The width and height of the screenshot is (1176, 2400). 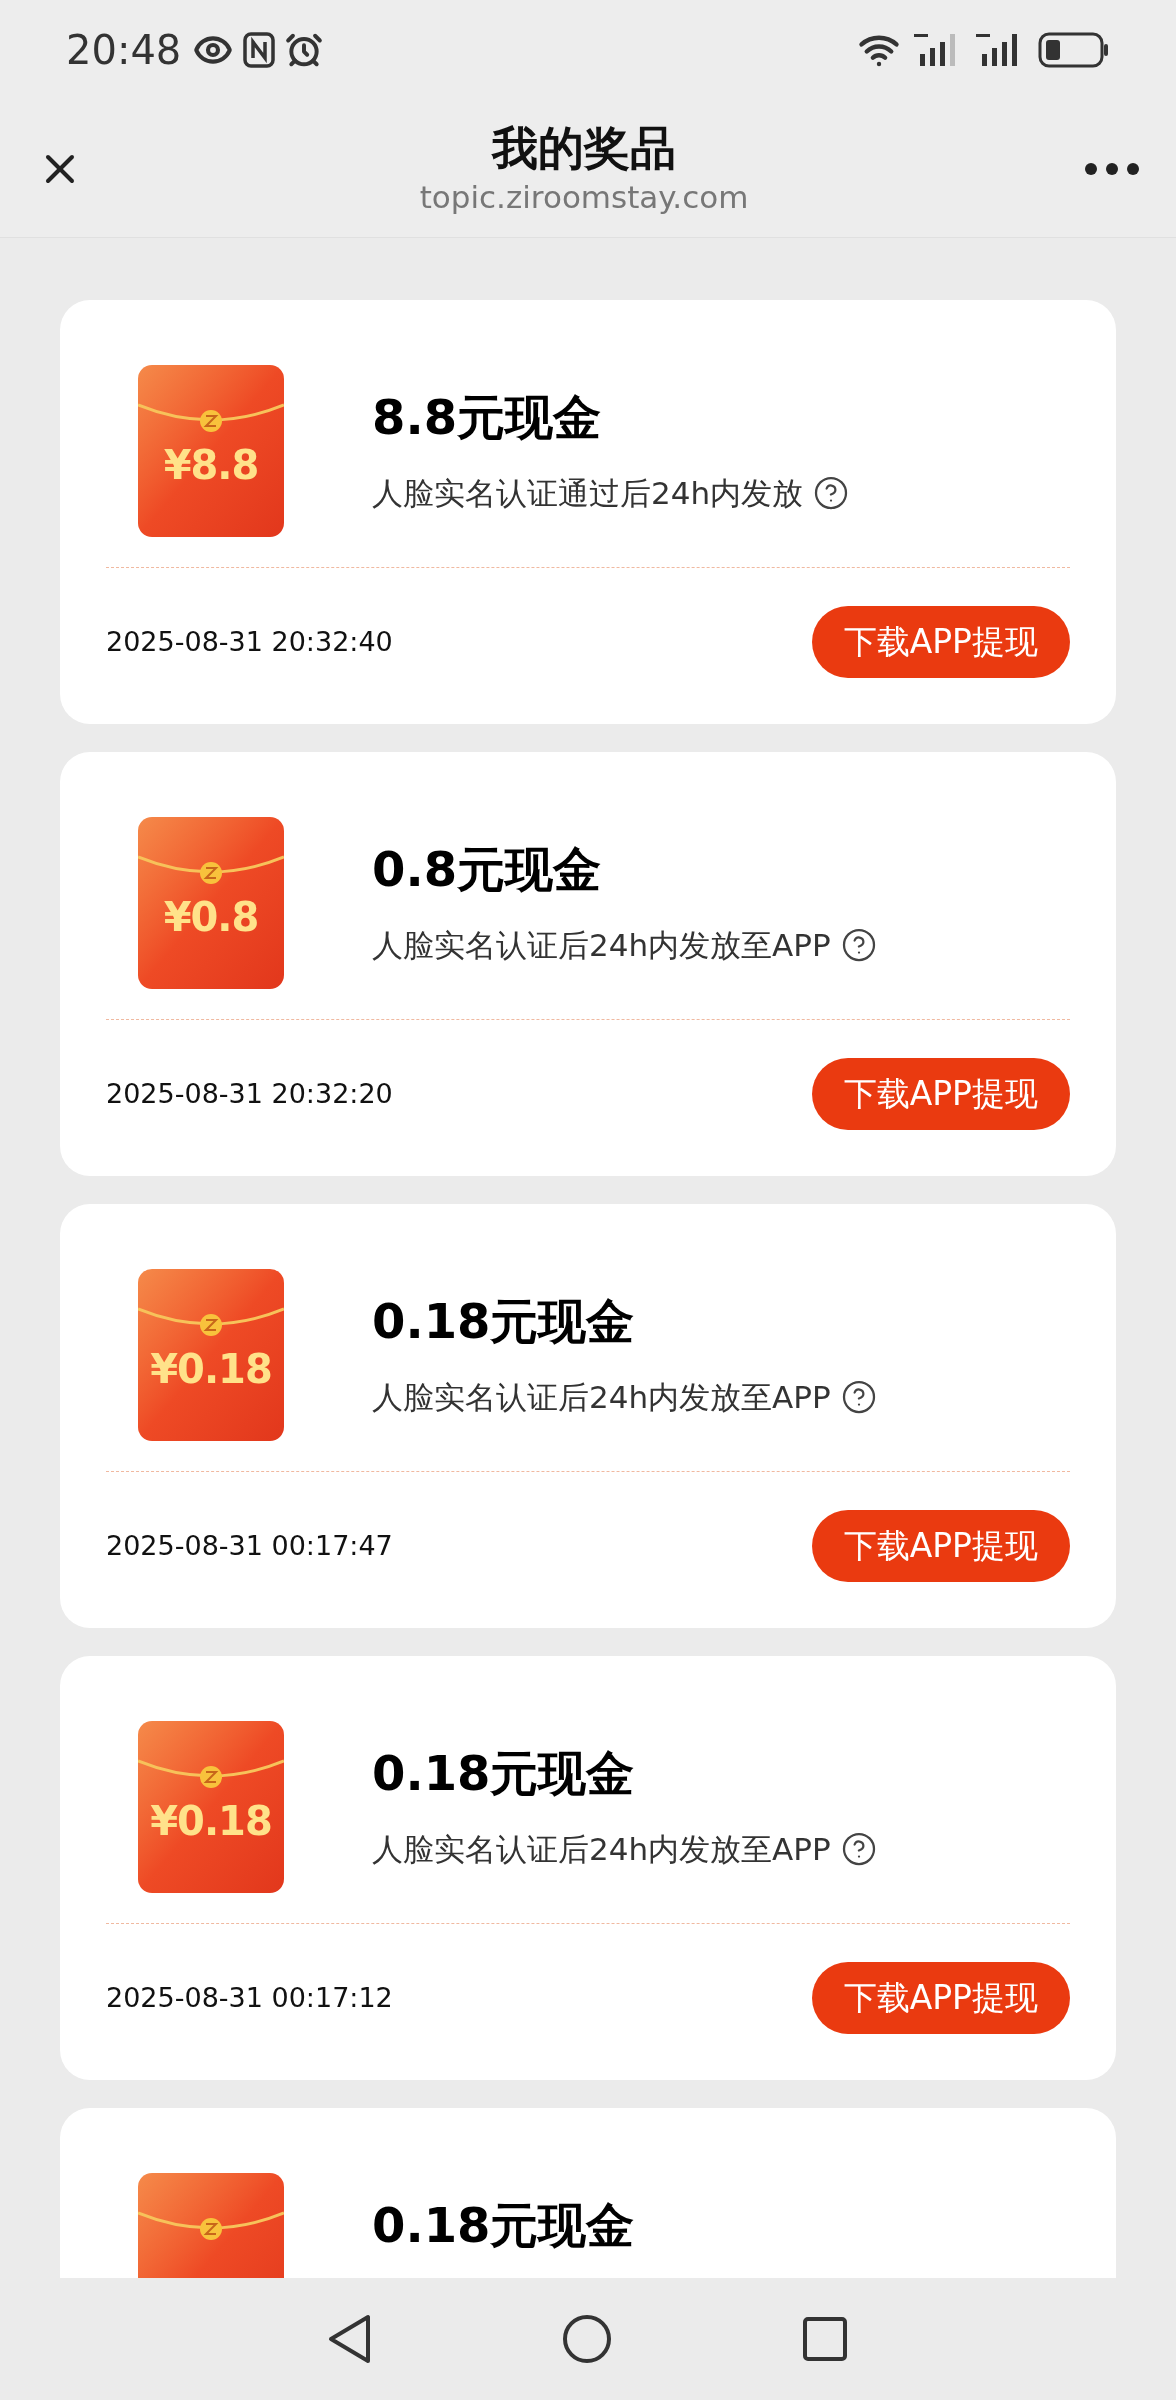 What do you see at coordinates (1074, 50) in the screenshot?
I see `battery-icon` at bounding box center [1074, 50].